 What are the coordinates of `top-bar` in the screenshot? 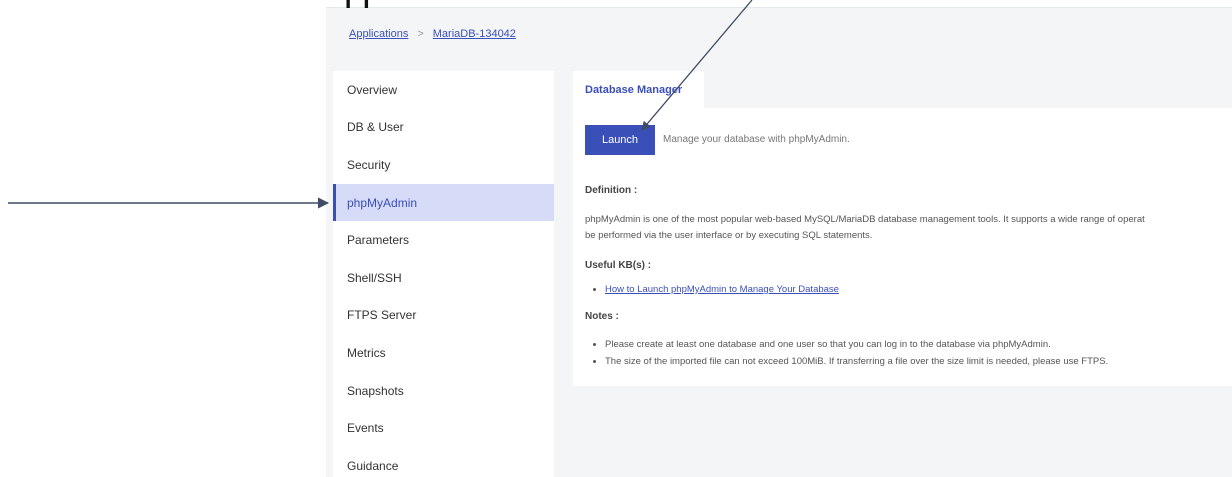 It's located at (779, 4).